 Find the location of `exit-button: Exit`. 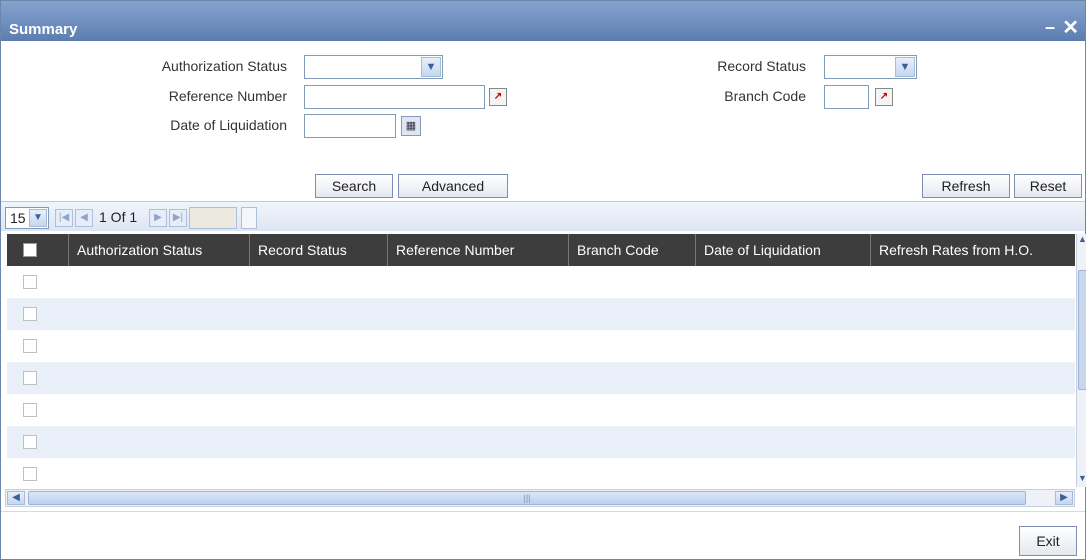

exit-button: Exit is located at coordinates (1048, 541).